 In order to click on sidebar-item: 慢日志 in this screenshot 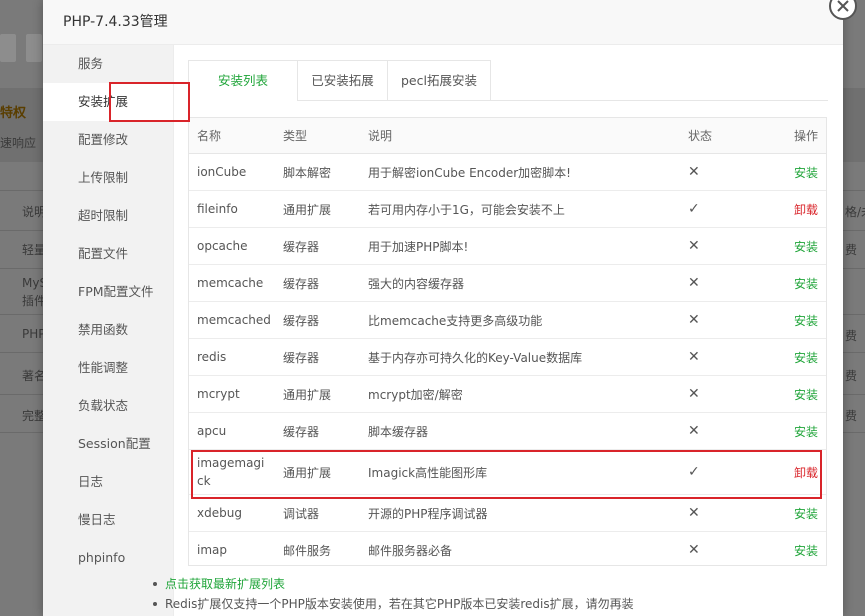, I will do `click(108, 520)`.